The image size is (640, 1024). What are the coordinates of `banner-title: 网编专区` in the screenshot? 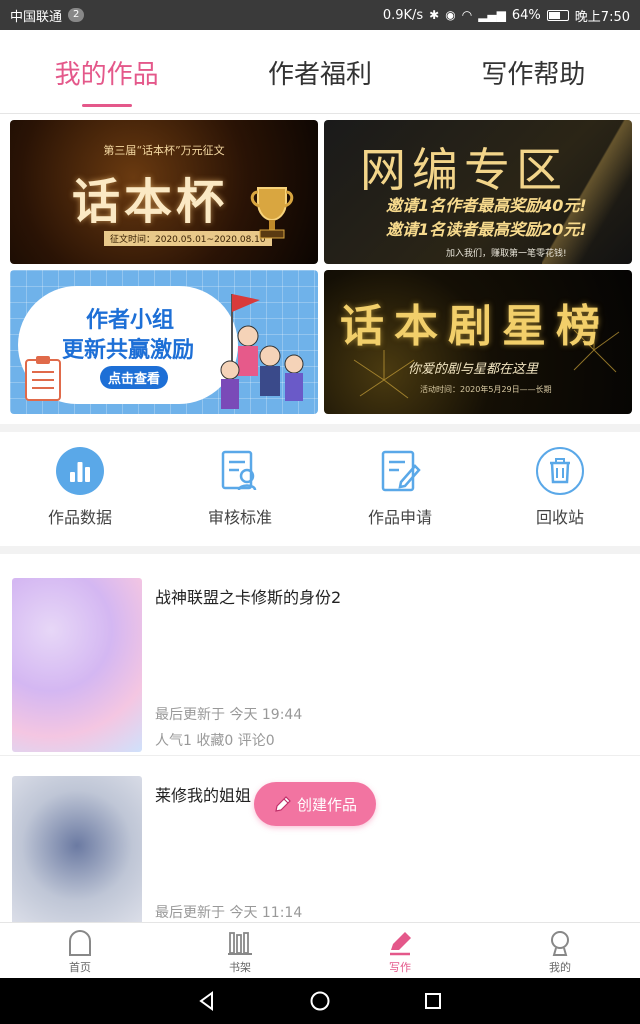 It's located at (464, 170).